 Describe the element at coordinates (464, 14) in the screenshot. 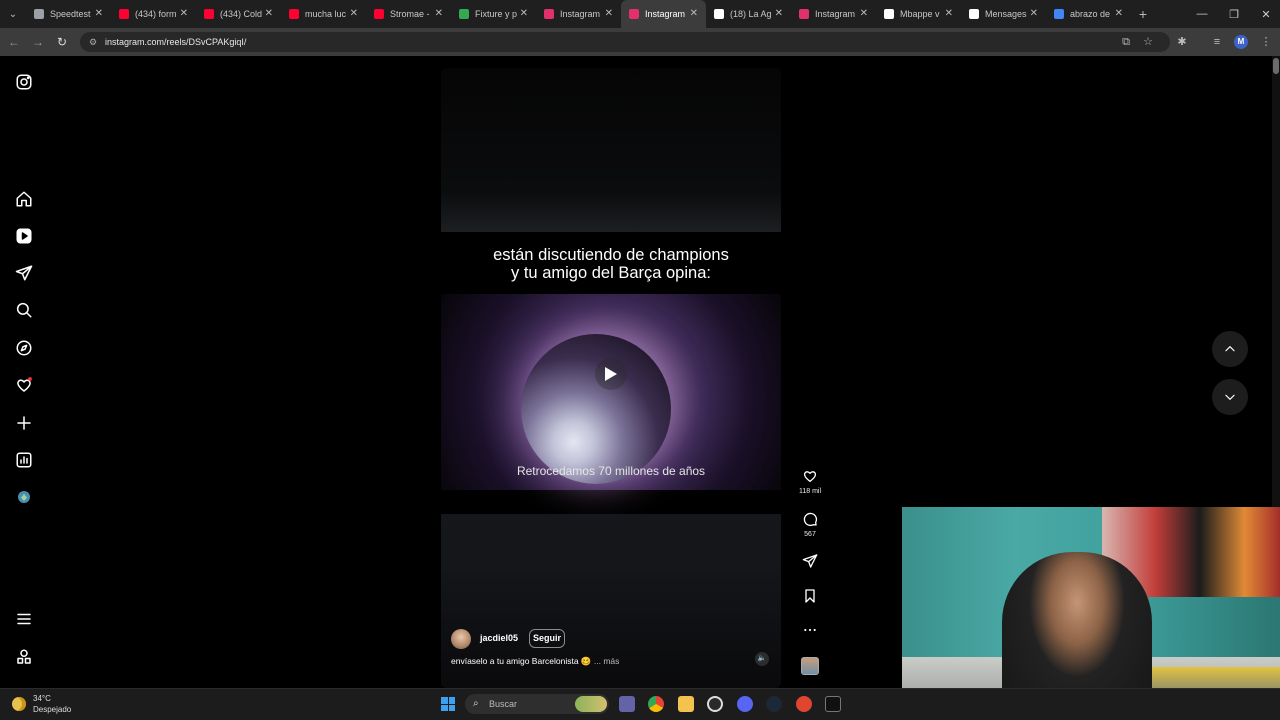

I see `fixture-icon` at that location.